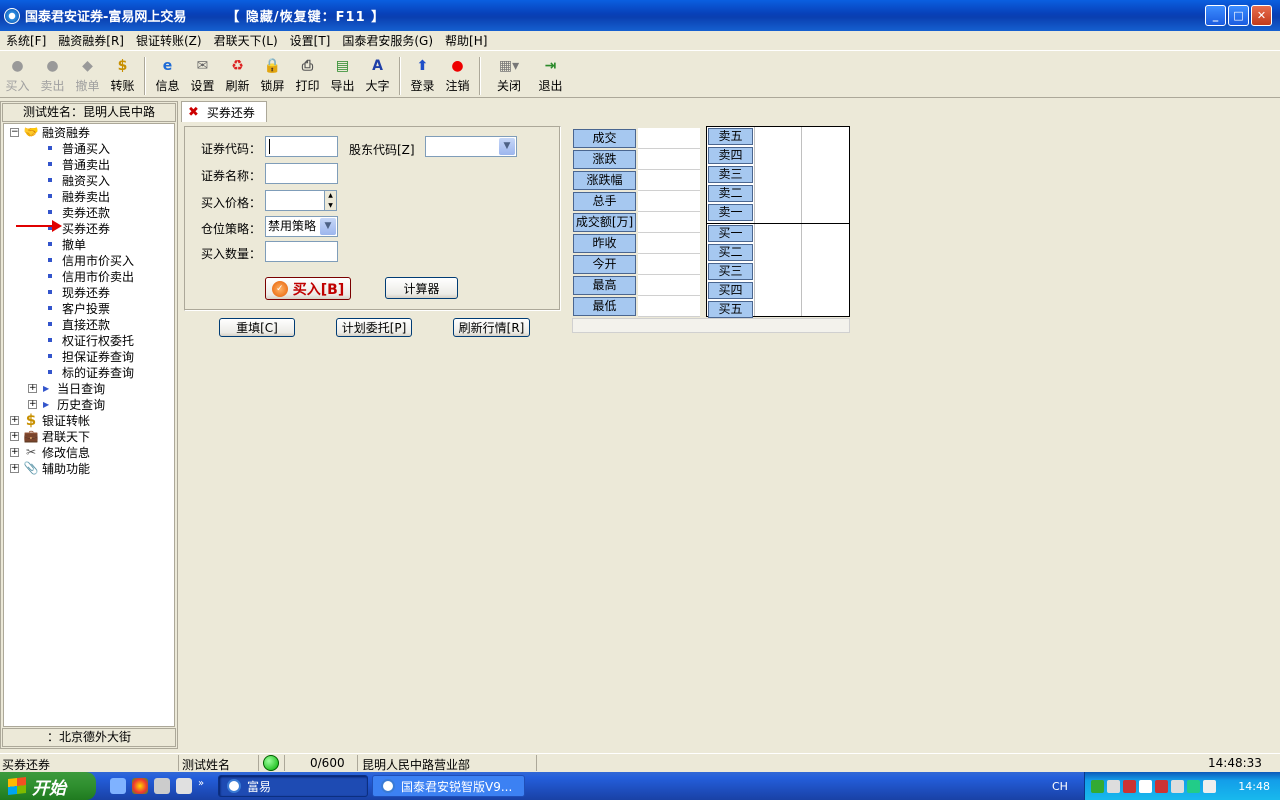  What do you see at coordinates (66, 404) in the screenshot?
I see `tree-group-history-query: + ▶ 历史查询` at bounding box center [66, 404].